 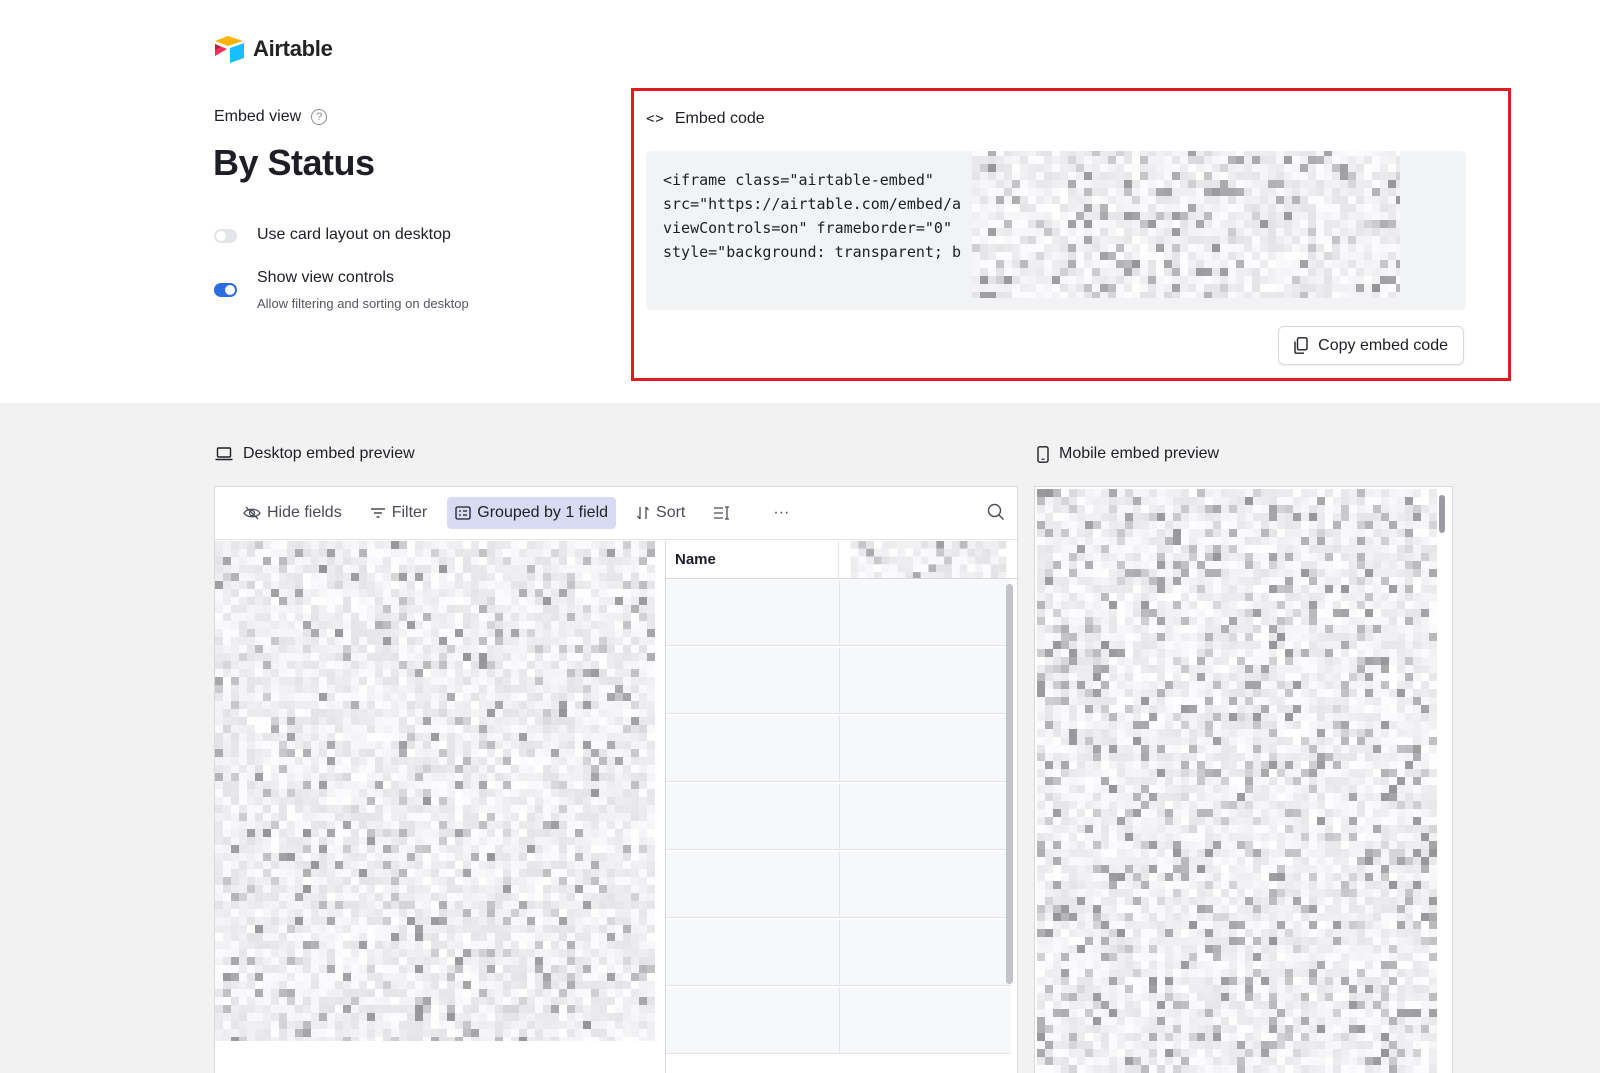 I want to click on sort-label: Sort, so click(x=671, y=512).